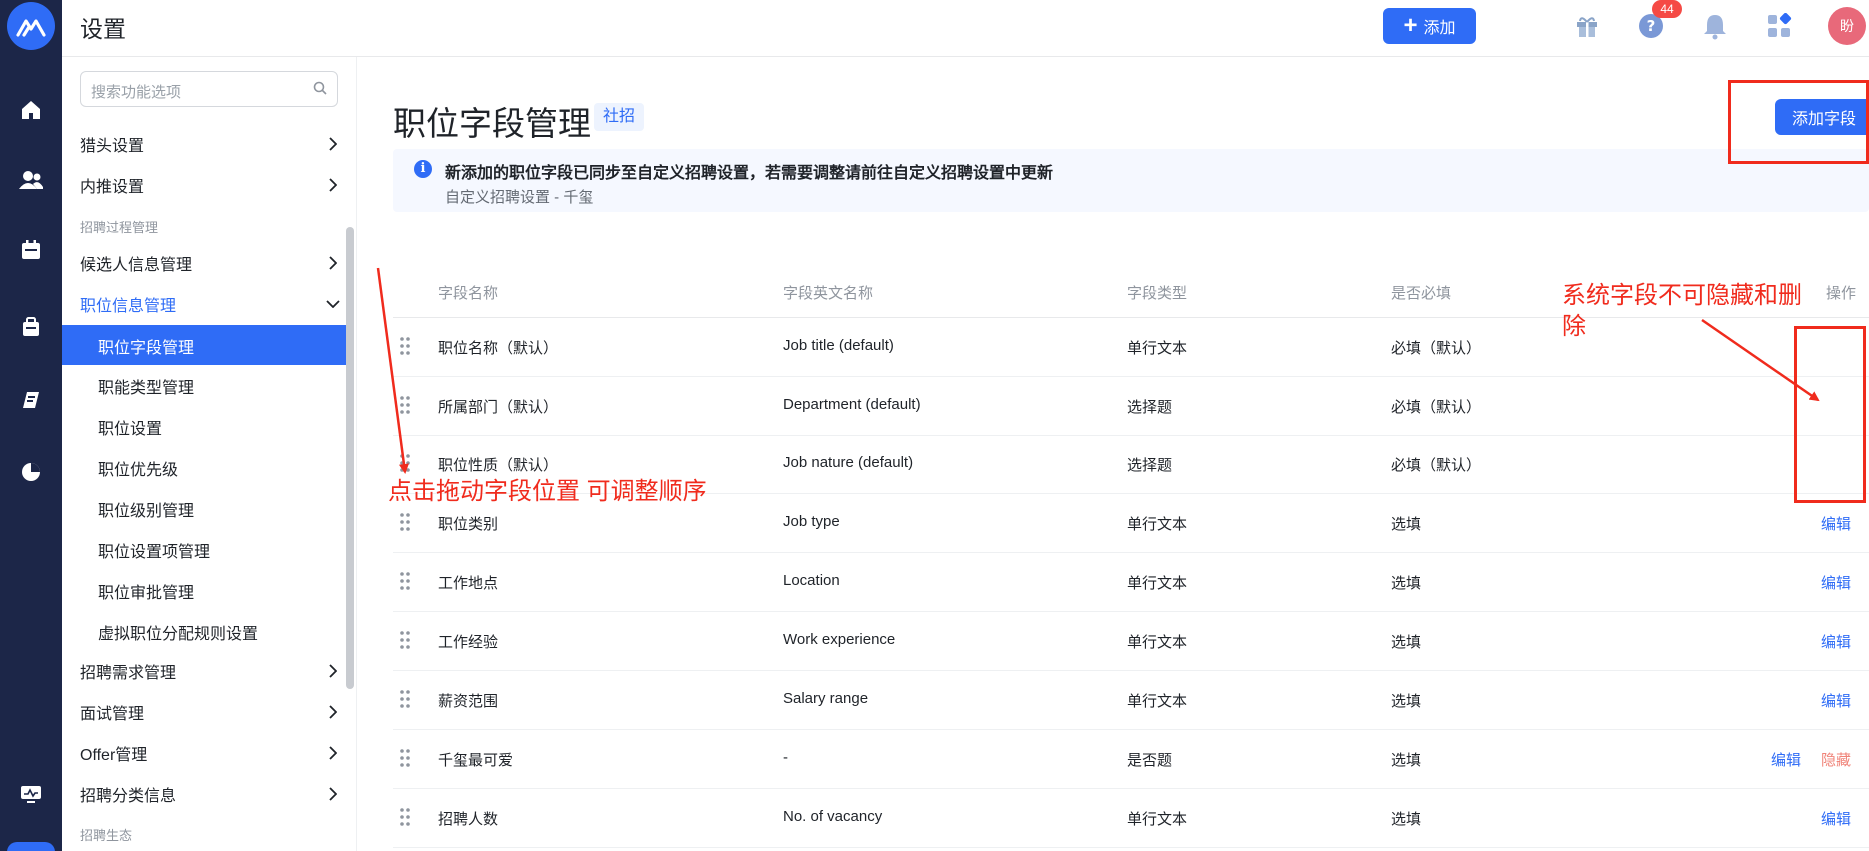 This screenshot has width=1869, height=851. Describe the element at coordinates (498, 348) in the screenshot. I see `cell-field-name: 职位名称（默认）` at that location.